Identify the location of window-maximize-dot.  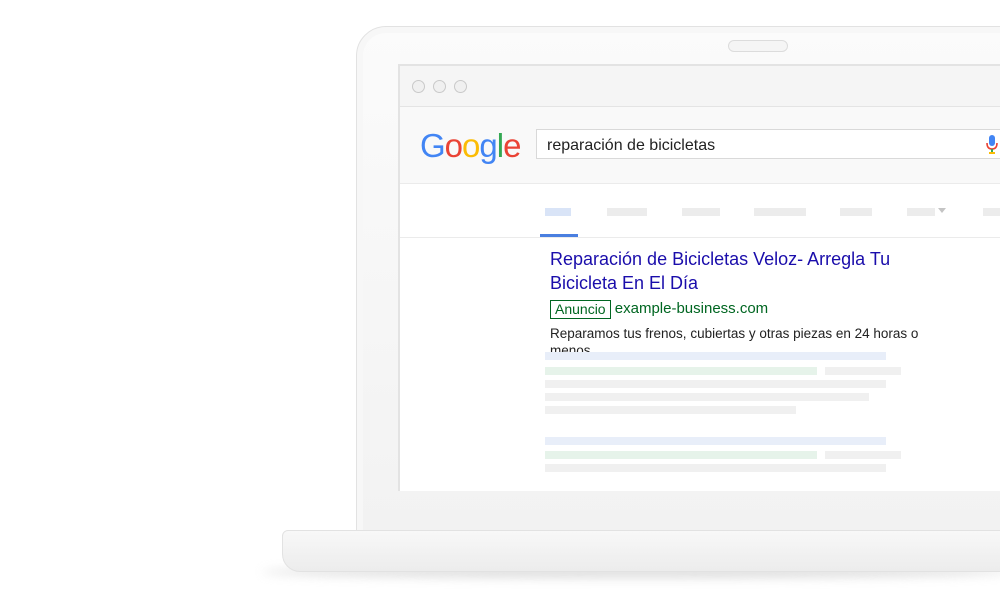
(460, 86).